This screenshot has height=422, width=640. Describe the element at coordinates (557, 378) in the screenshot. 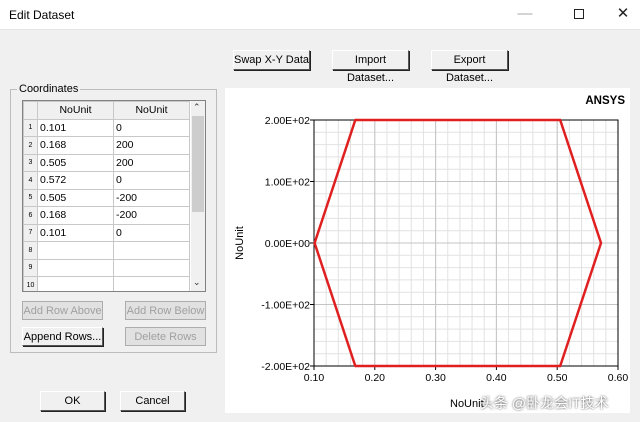

I see `x-tick-label: 0.50` at that location.